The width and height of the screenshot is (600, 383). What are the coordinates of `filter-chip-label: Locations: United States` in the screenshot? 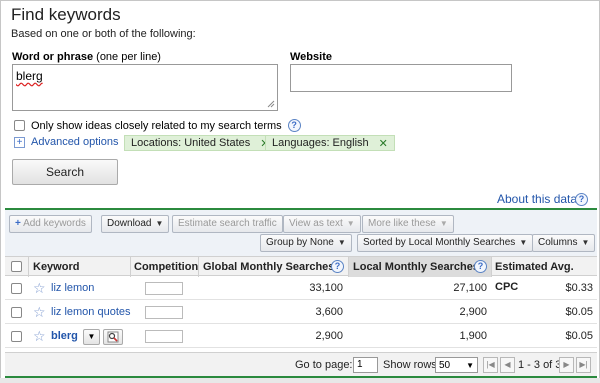 It's located at (191, 143).